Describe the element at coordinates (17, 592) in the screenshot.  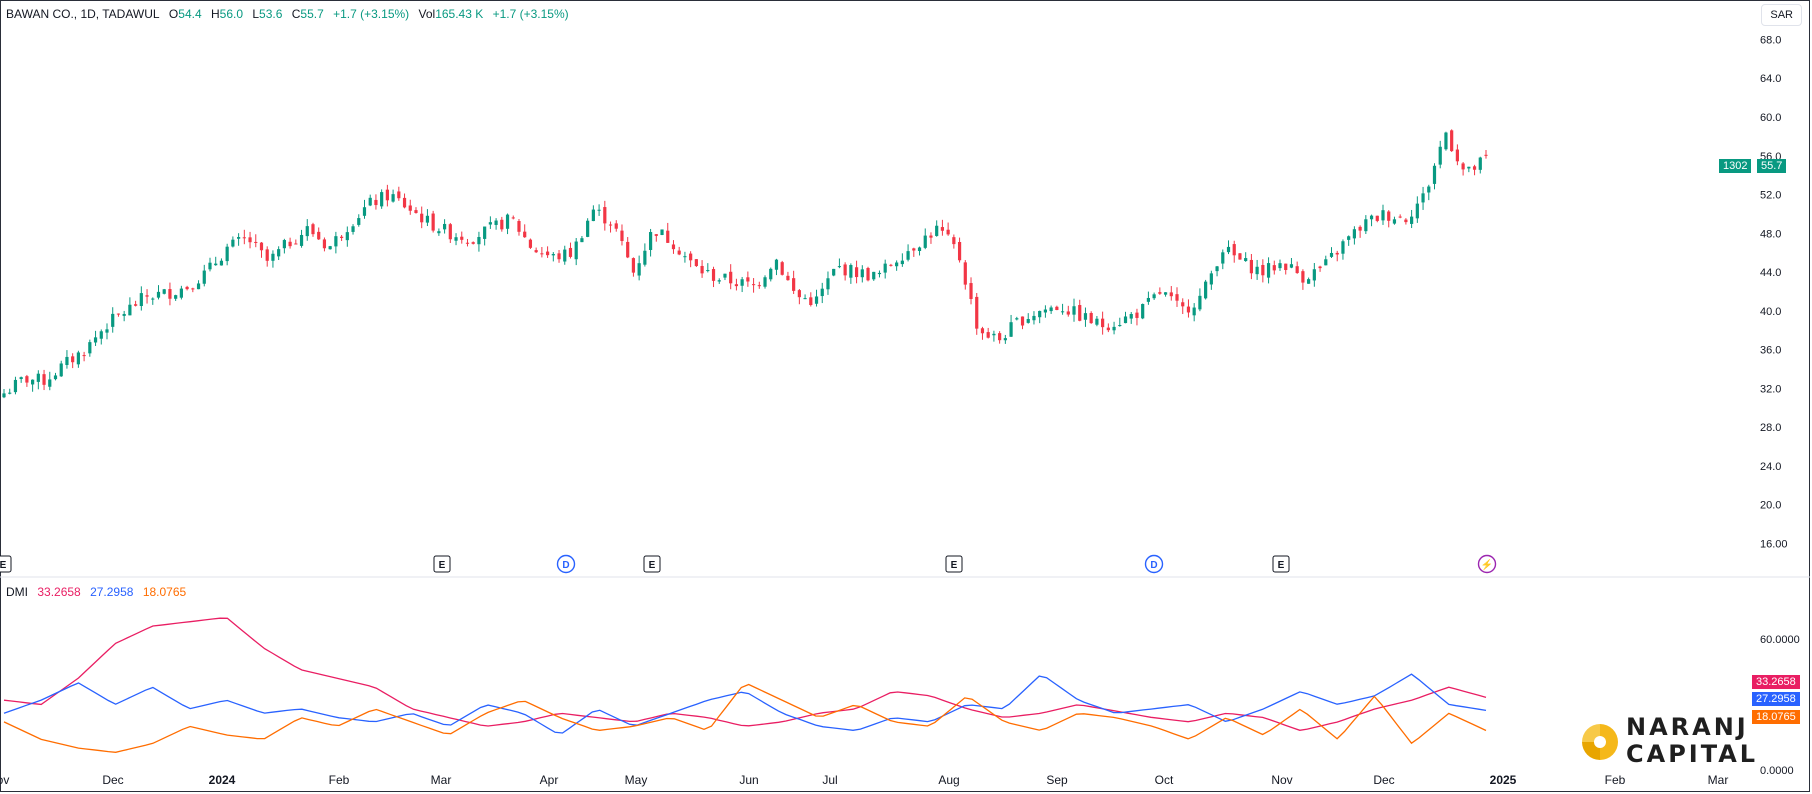
I see `dmi-label: DMI` at that location.